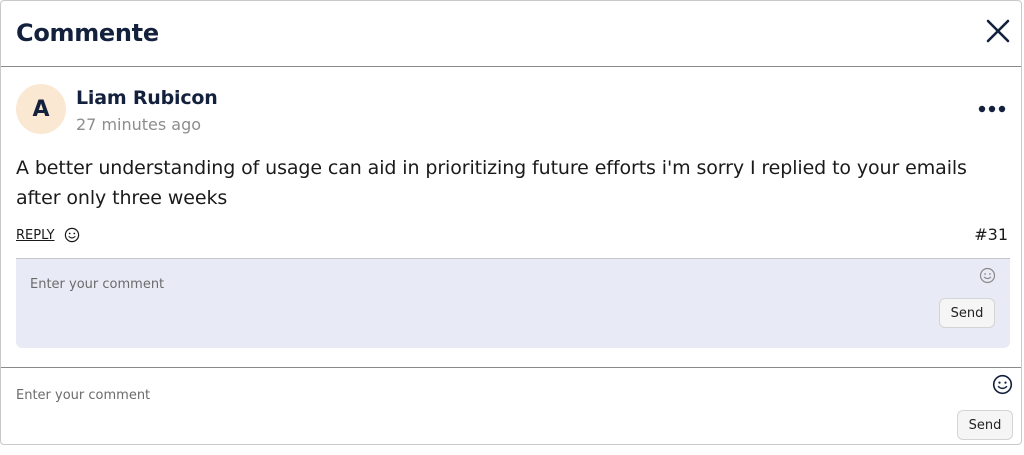 The image size is (1024, 455). I want to click on comment-actions: REPLY, so click(48, 235).